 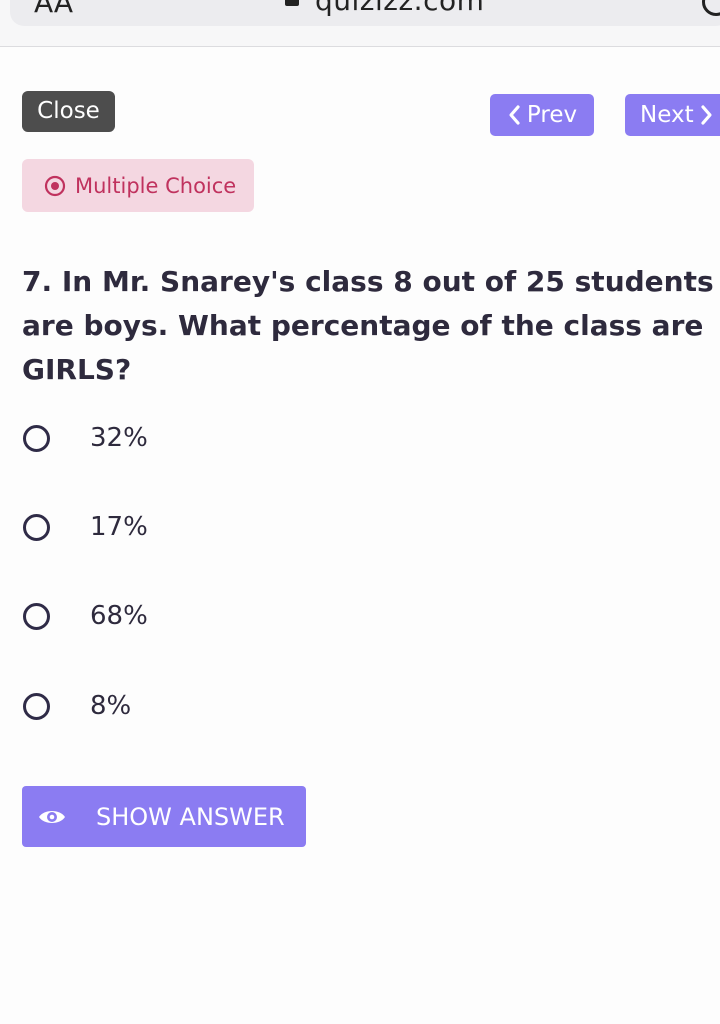 I want to click on show-answer-label: SHOW ANSWER, so click(x=190, y=816).